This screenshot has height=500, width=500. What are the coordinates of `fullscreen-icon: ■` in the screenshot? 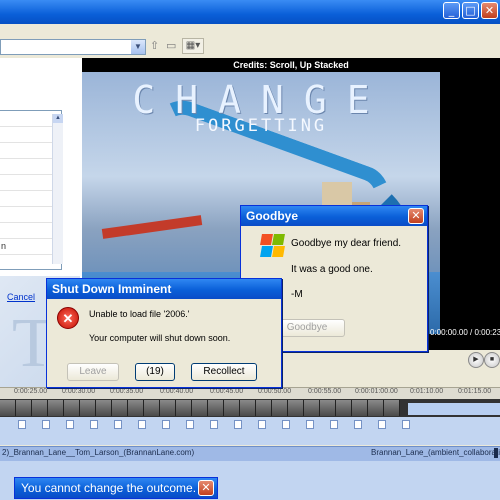 It's located at (492, 360).